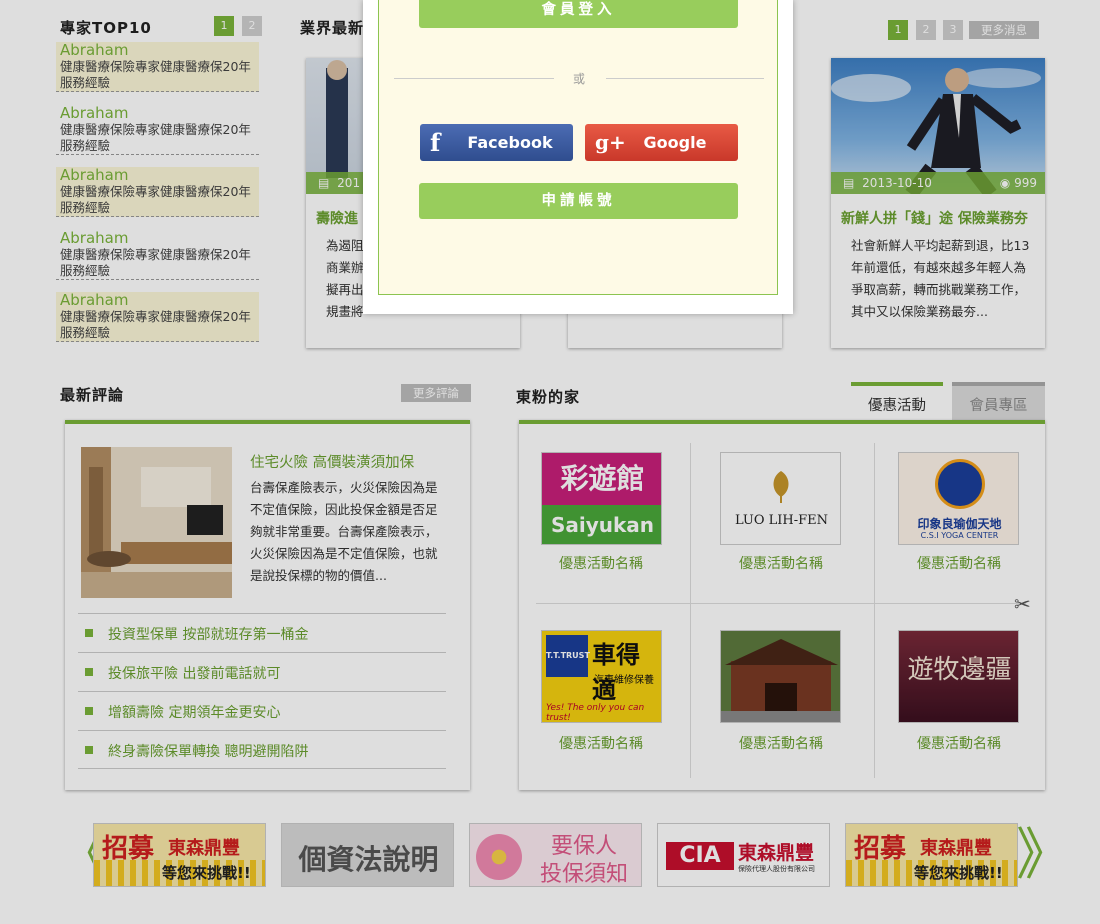  I want to click on google-login-button: g+ Google, so click(661, 142).